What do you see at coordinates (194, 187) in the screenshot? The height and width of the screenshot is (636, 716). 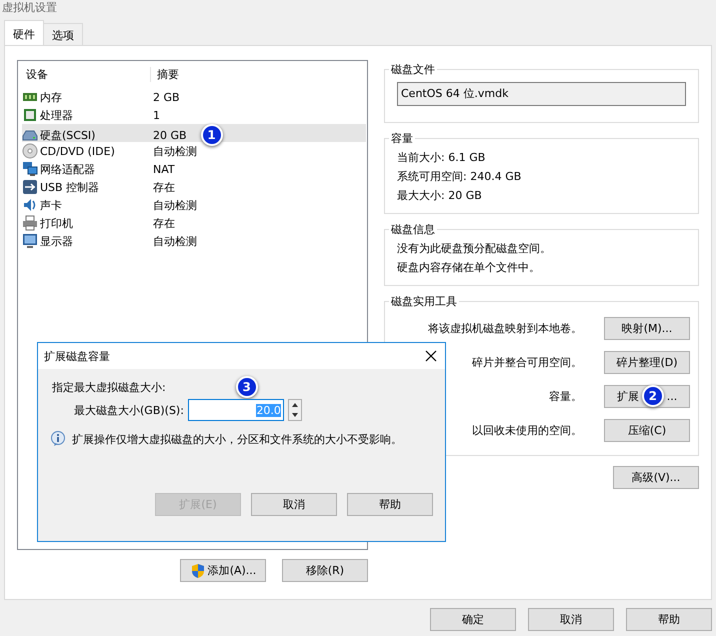 I see `device-row: USB 控制器 存在` at bounding box center [194, 187].